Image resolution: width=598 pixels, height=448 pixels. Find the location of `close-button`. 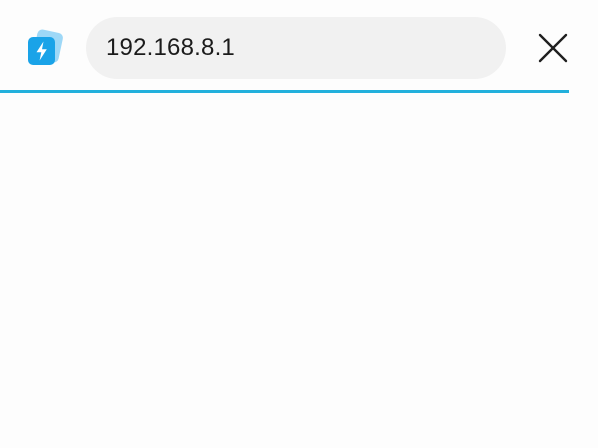

close-button is located at coordinates (553, 48).